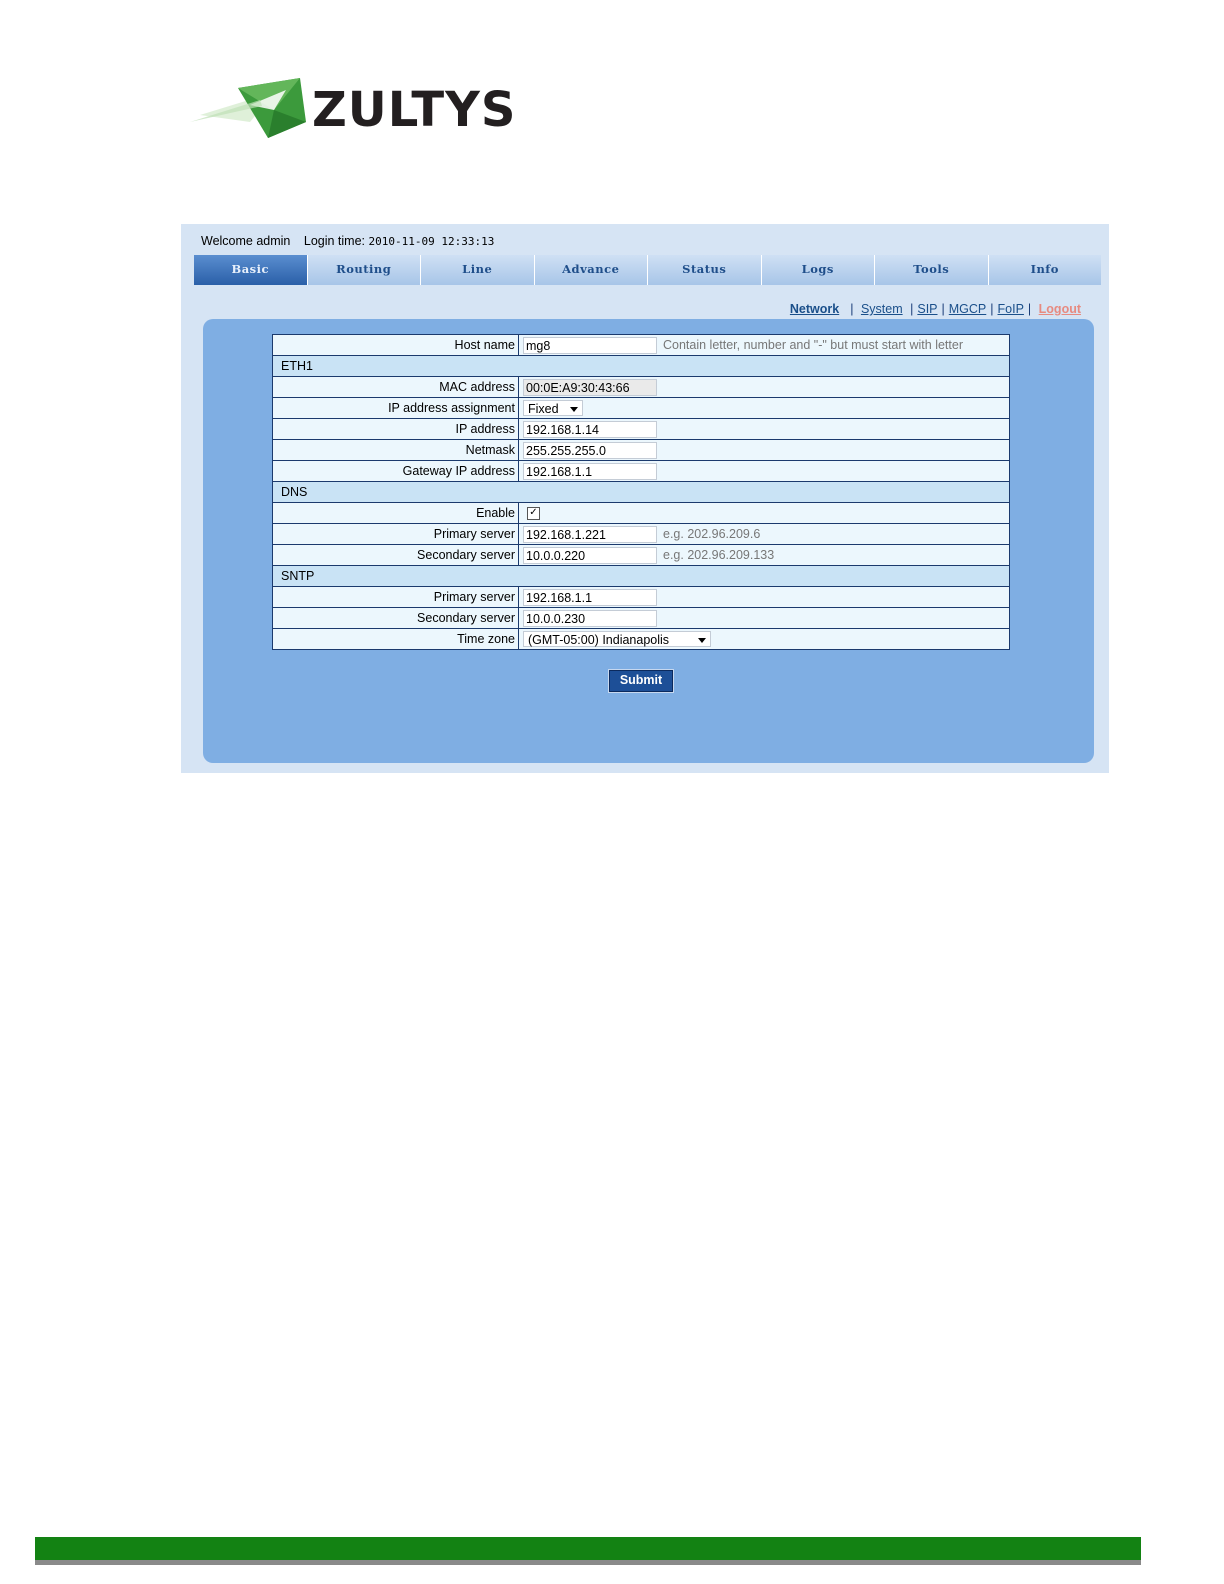  What do you see at coordinates (395, 429) in the screenshot?
I see `ip-address-label: IP address` at bounding box center [395, 429].